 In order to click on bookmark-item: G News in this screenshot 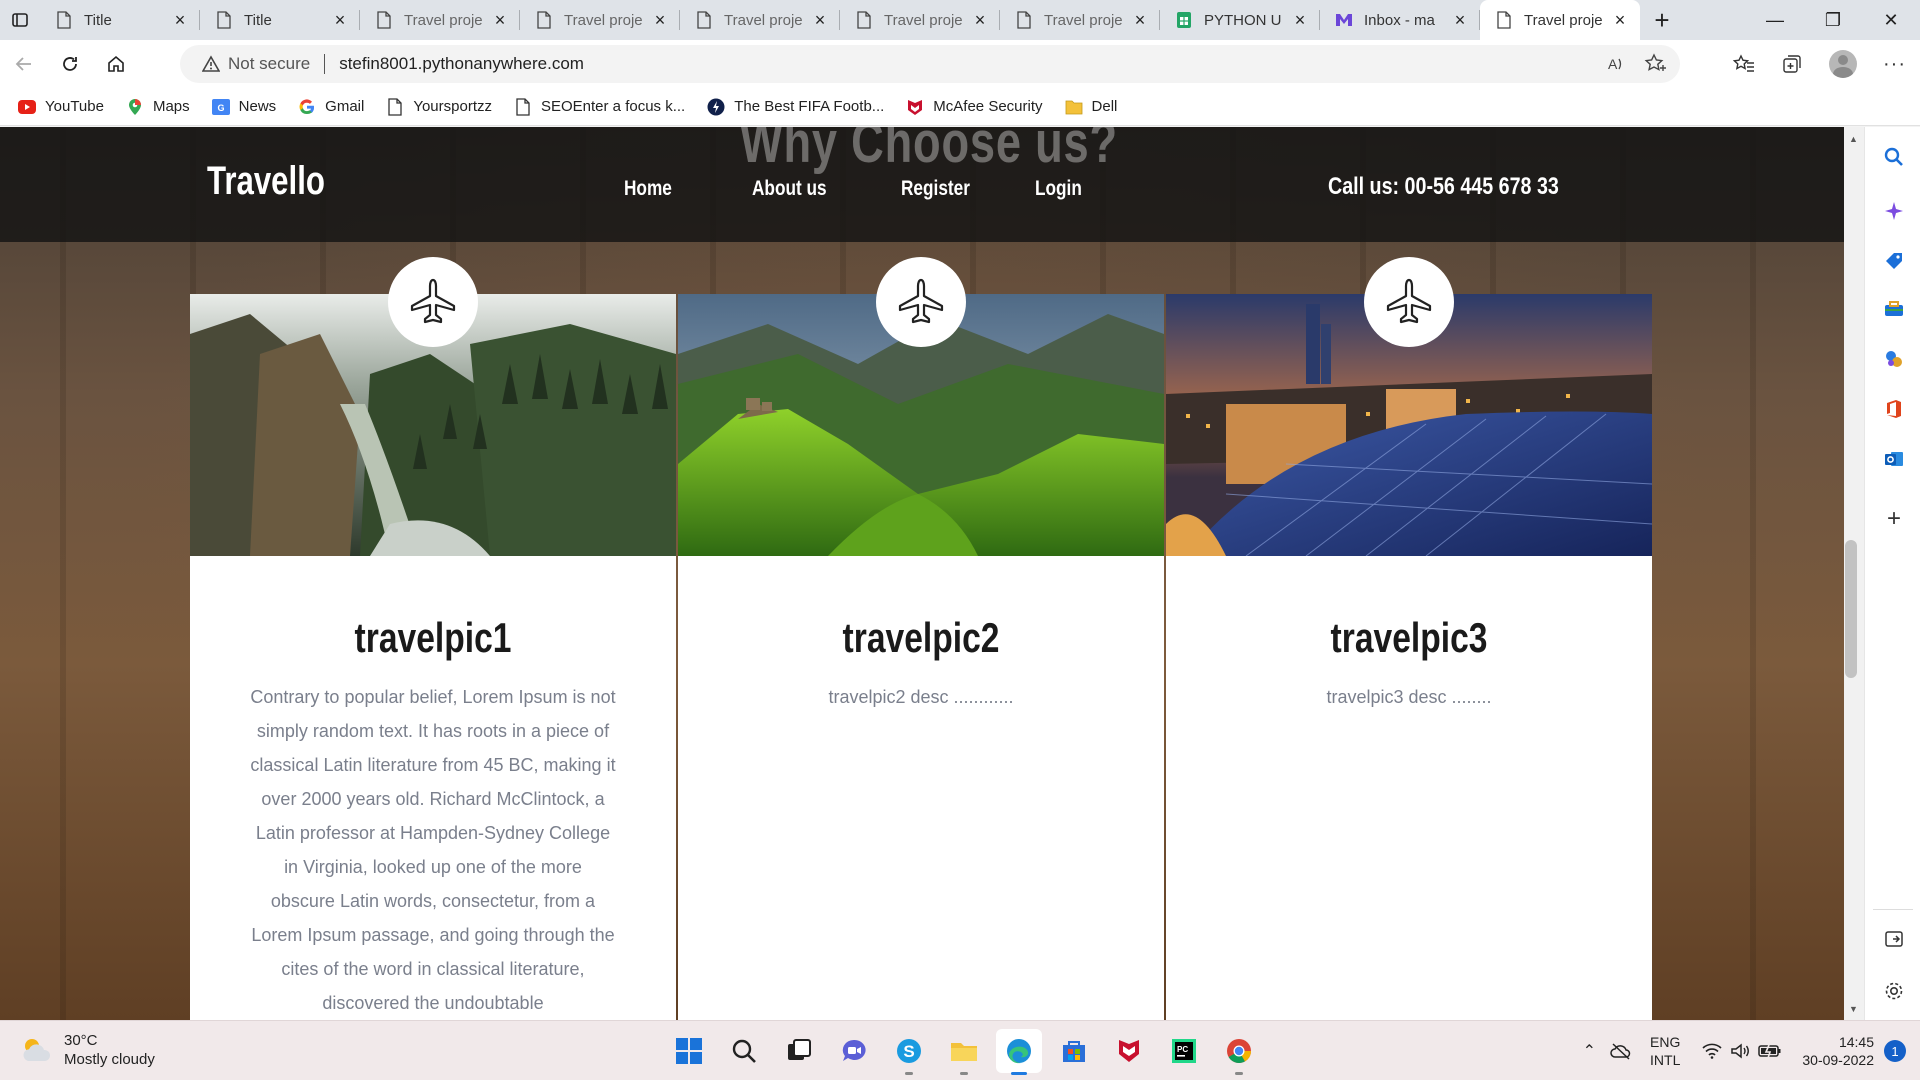, I will do `click(243, 107)`.